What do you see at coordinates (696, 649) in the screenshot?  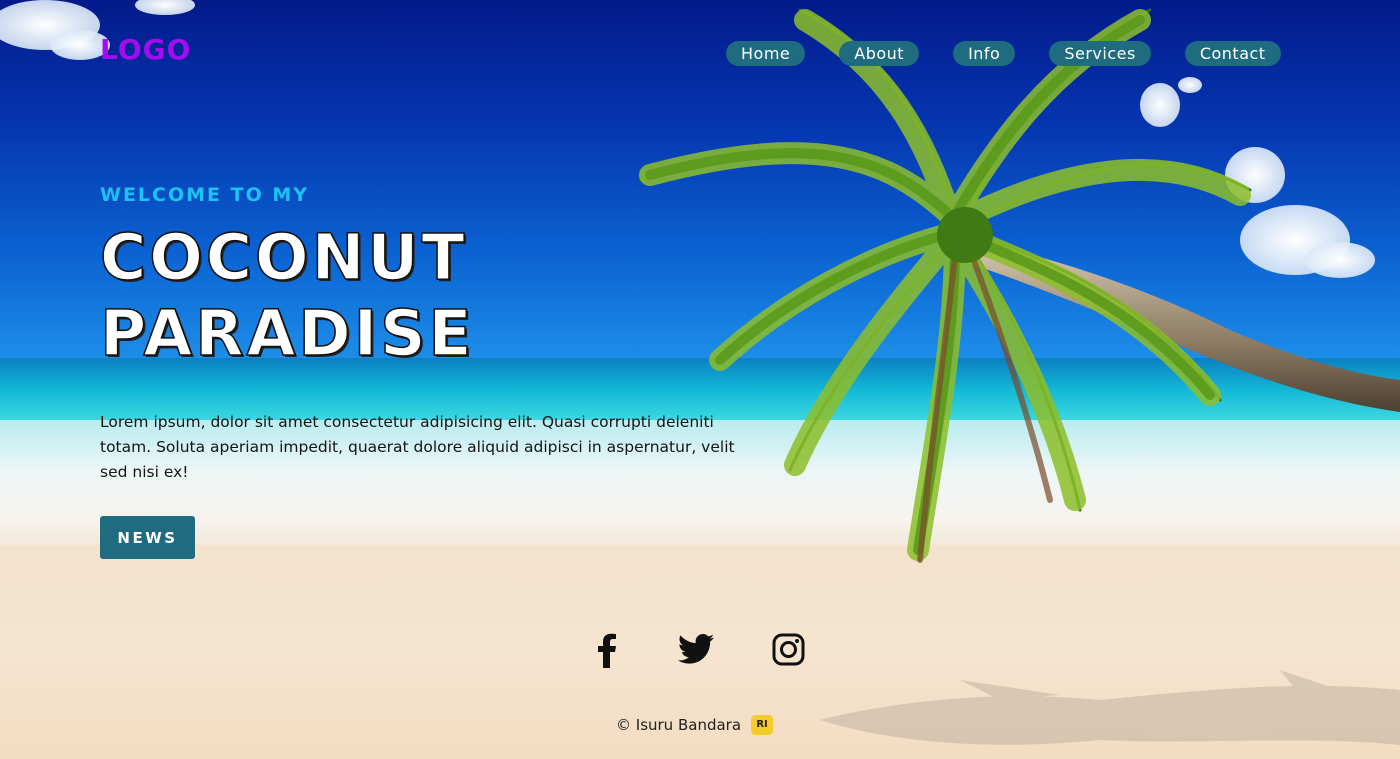 I see `twitter-icon` at bounding box center [696, 649].